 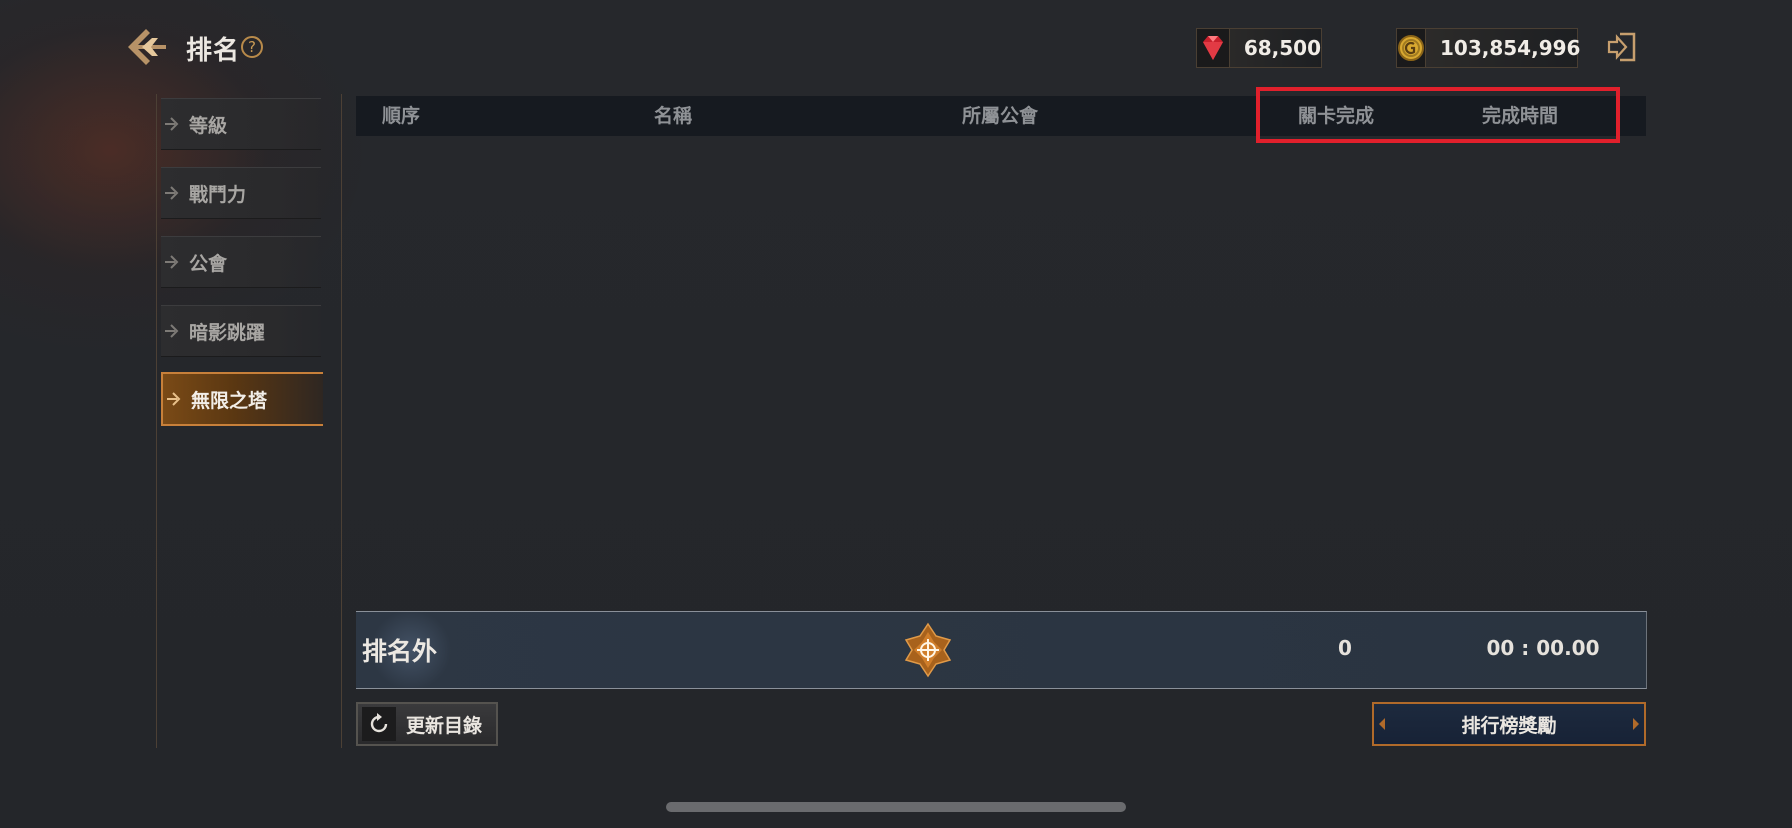 I want to click on gold-currency: 103,854,996, so click(x=1488, y=48).